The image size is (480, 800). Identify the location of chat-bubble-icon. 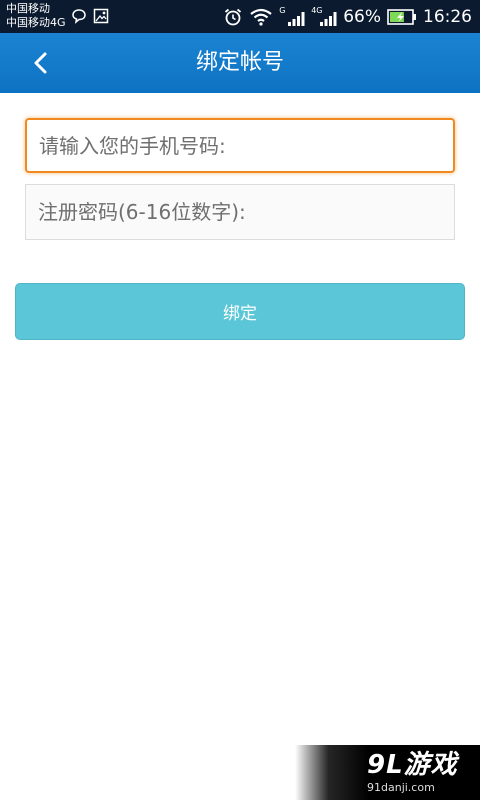
(79, 16).